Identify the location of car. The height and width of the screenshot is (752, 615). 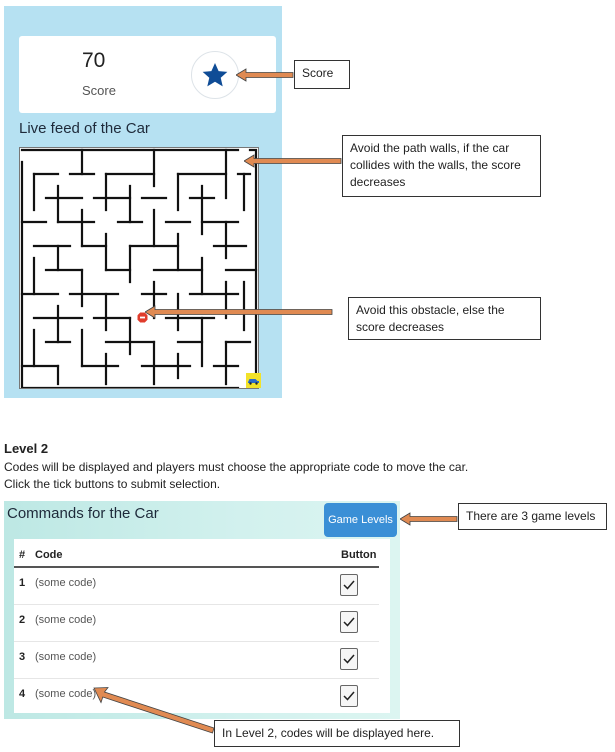
(253, 380).